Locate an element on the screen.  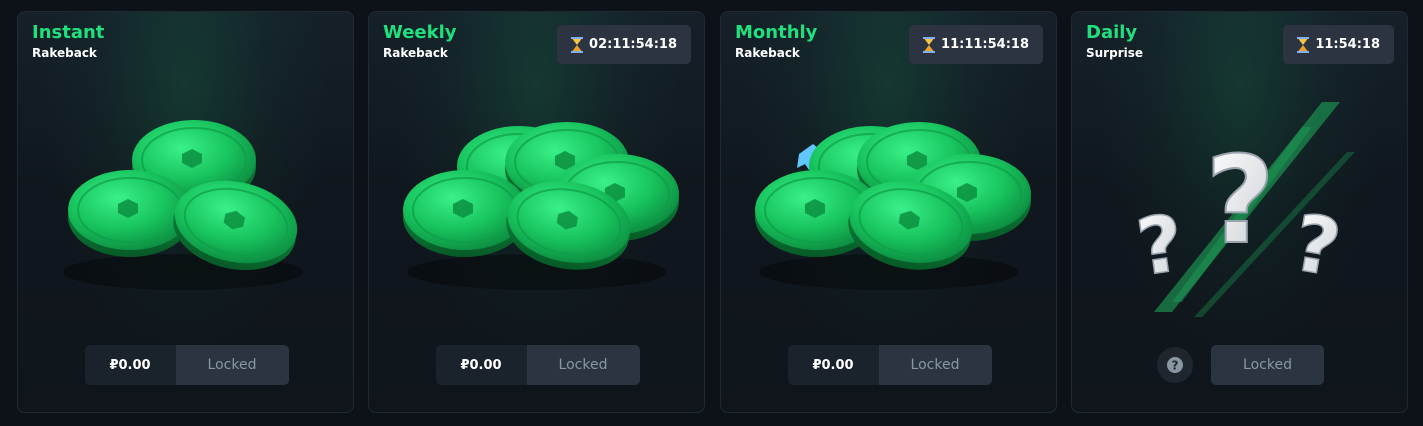
card-title: Monthly is located at coordinates (776, 32).